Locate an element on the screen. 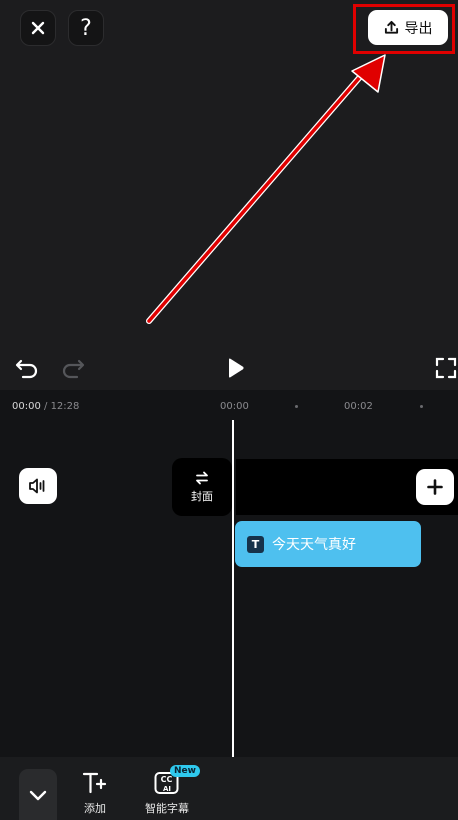 Image resolution: width=458 pixels, height=820 pixels. add-clip-button is located at coordinates (435, 487).